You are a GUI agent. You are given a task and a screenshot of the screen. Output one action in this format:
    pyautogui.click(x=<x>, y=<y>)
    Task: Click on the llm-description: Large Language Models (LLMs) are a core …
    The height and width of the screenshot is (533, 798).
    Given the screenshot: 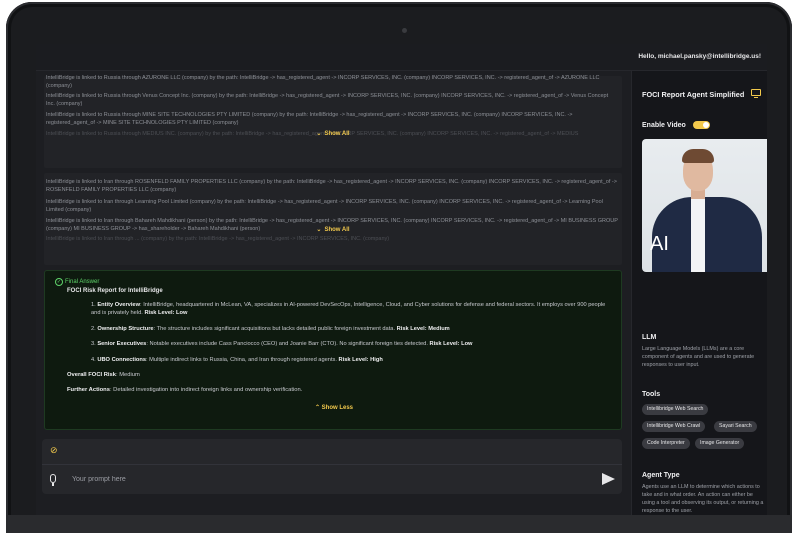 What is the action you would take?
    pyautogui.click(x=698, y=357)
    